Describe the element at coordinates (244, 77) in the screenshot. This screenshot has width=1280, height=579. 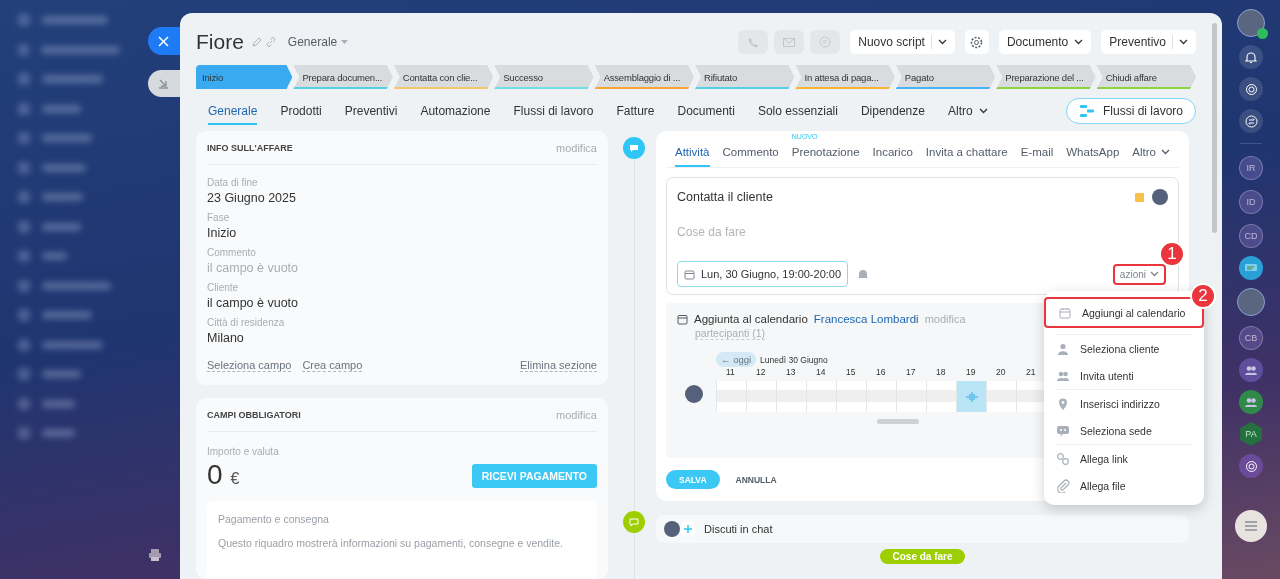
I see `pipeline-stage: Inizio` at that location.